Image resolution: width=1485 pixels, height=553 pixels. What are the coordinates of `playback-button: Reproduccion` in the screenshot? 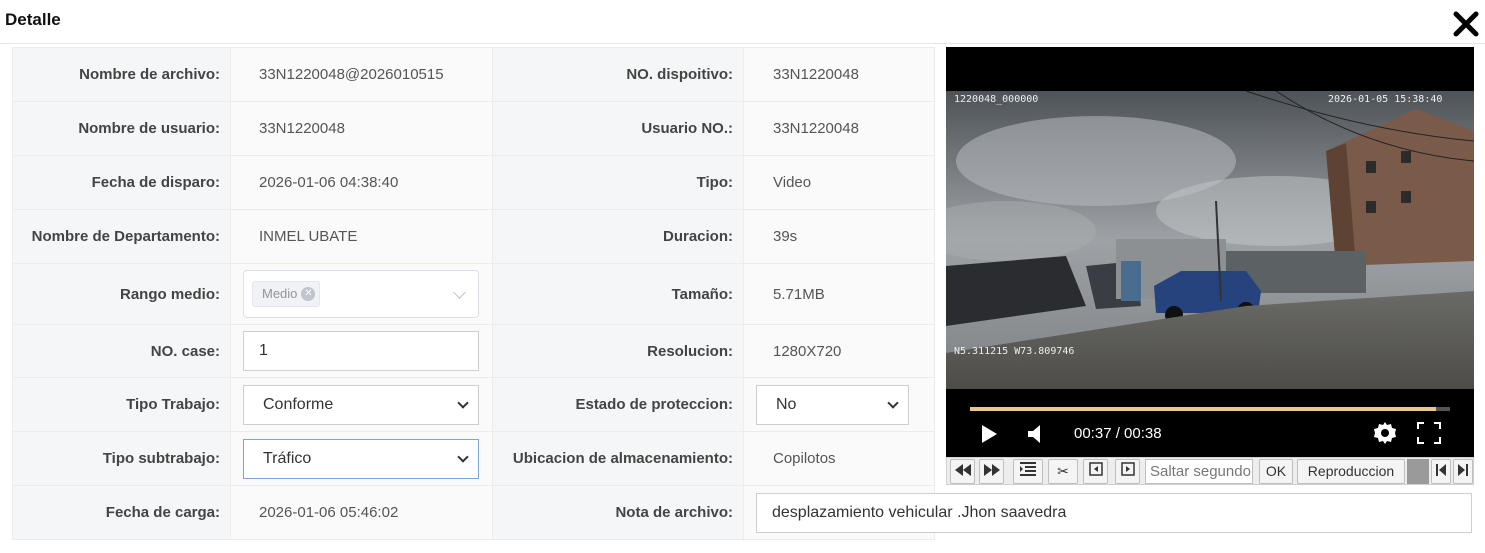 It's located at (1351, 471).